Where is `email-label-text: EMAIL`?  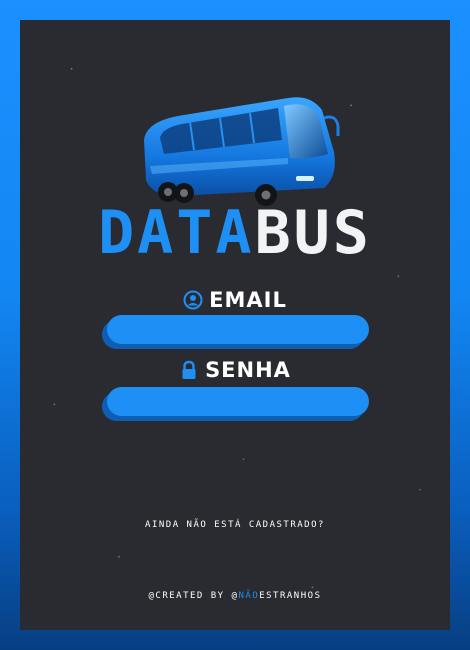 email-label-text: EMAIL is located at coordinates (248, 300).